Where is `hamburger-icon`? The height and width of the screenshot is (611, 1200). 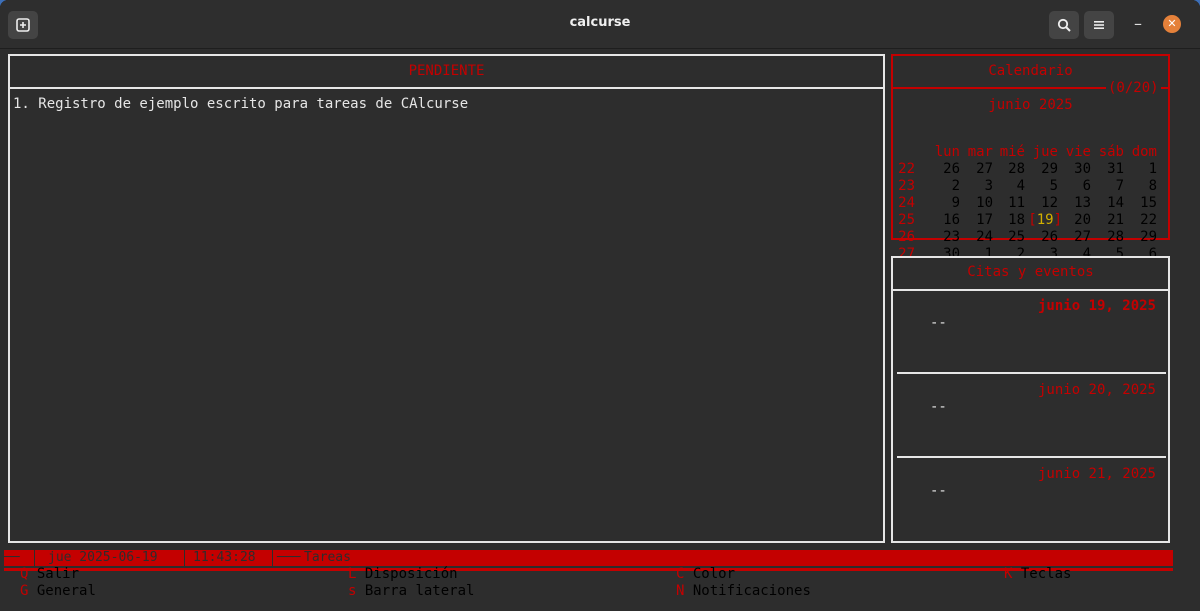
hamburger-icon is located at coordinates (1099, 25).